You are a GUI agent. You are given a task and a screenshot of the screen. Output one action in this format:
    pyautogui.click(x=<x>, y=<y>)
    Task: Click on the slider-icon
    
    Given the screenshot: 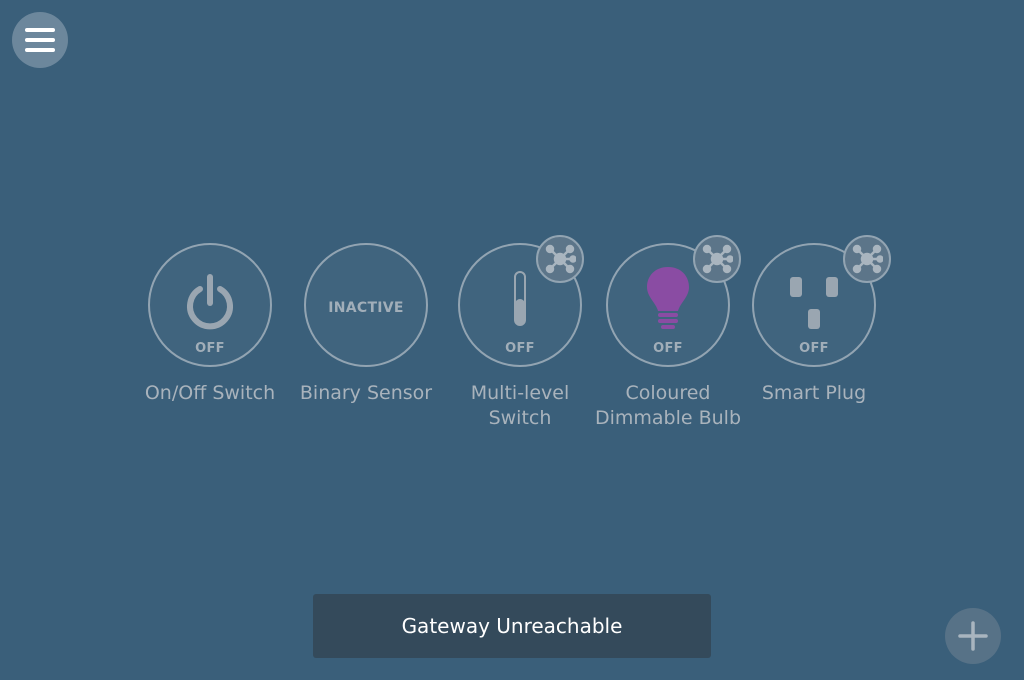 What is the action you would take?
    pyautogui.click(x=520, y=298)
    